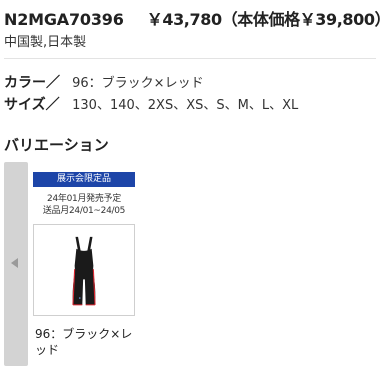 Image resolution: width=380 pixels, height=368 pixels. What do you see at coordinates (56, 145) in the screenshot?
I see `variation-heading: バリエーション` at bounding box center [56, 145].